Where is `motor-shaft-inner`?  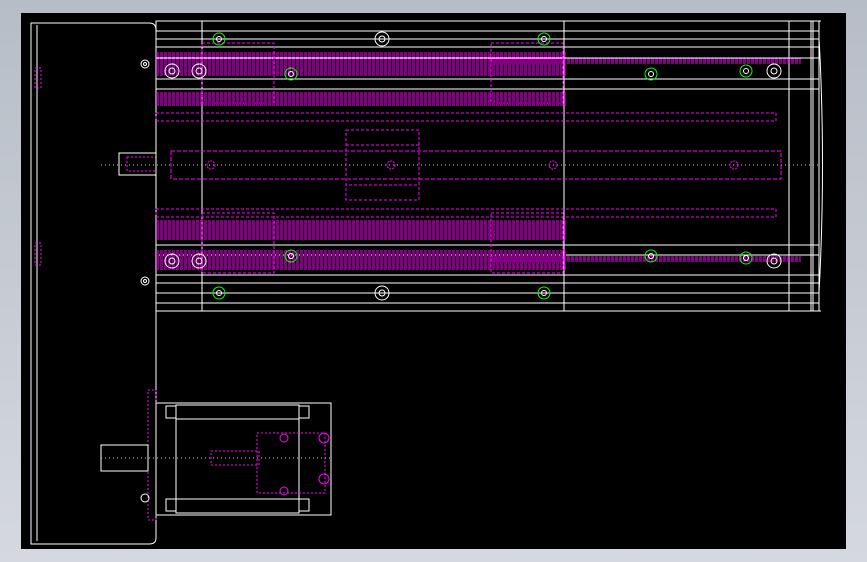 motor-shaft-inner is located at coordinates (235, 458).